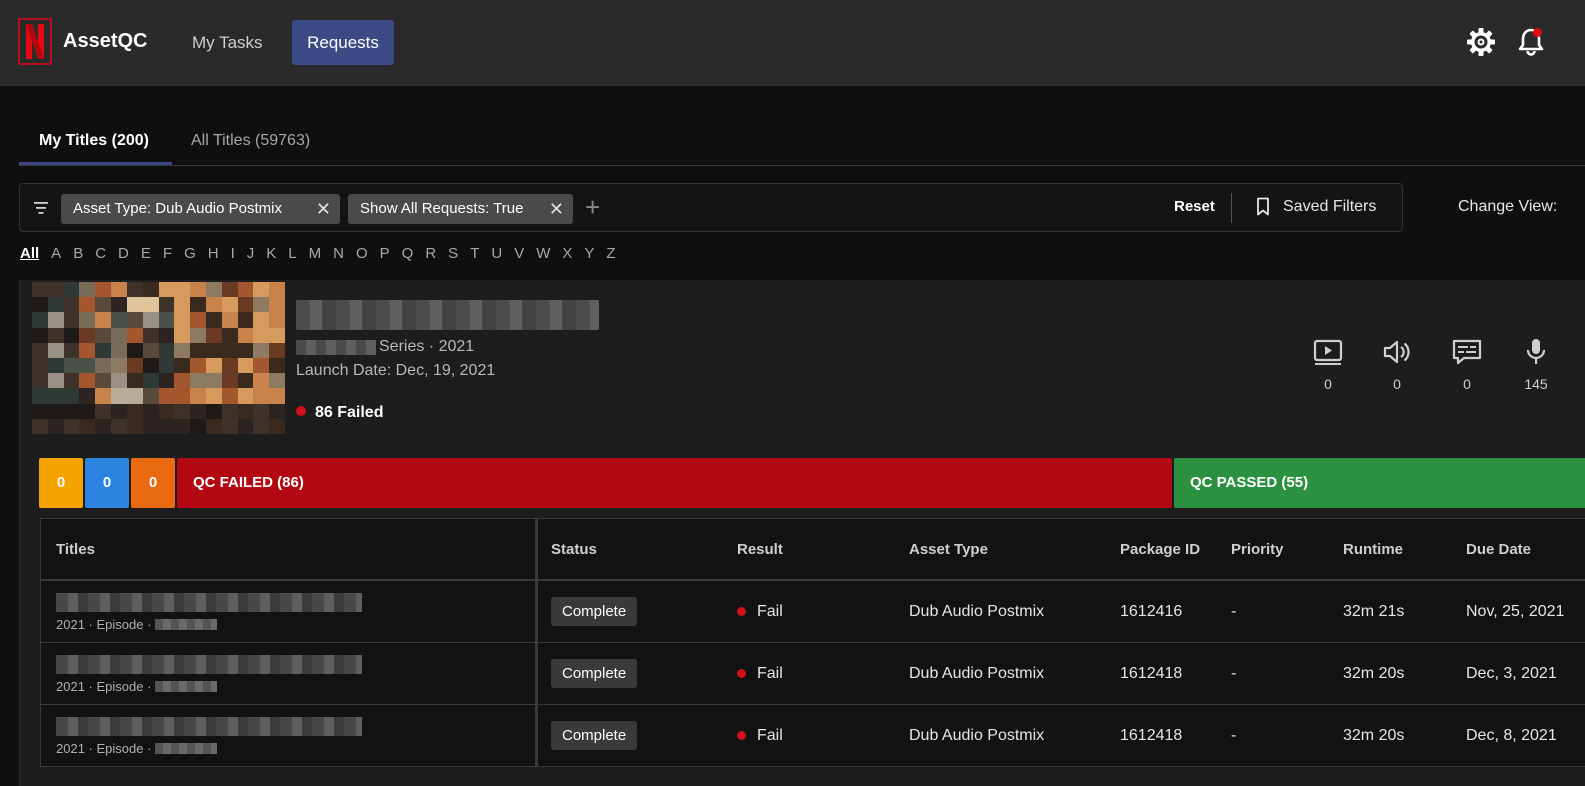 The width and height of the screenshot is (1585, 786). Describe the element at coordinates (186, 686) in the screenshot. I see `redacted-episode-name` at that location.